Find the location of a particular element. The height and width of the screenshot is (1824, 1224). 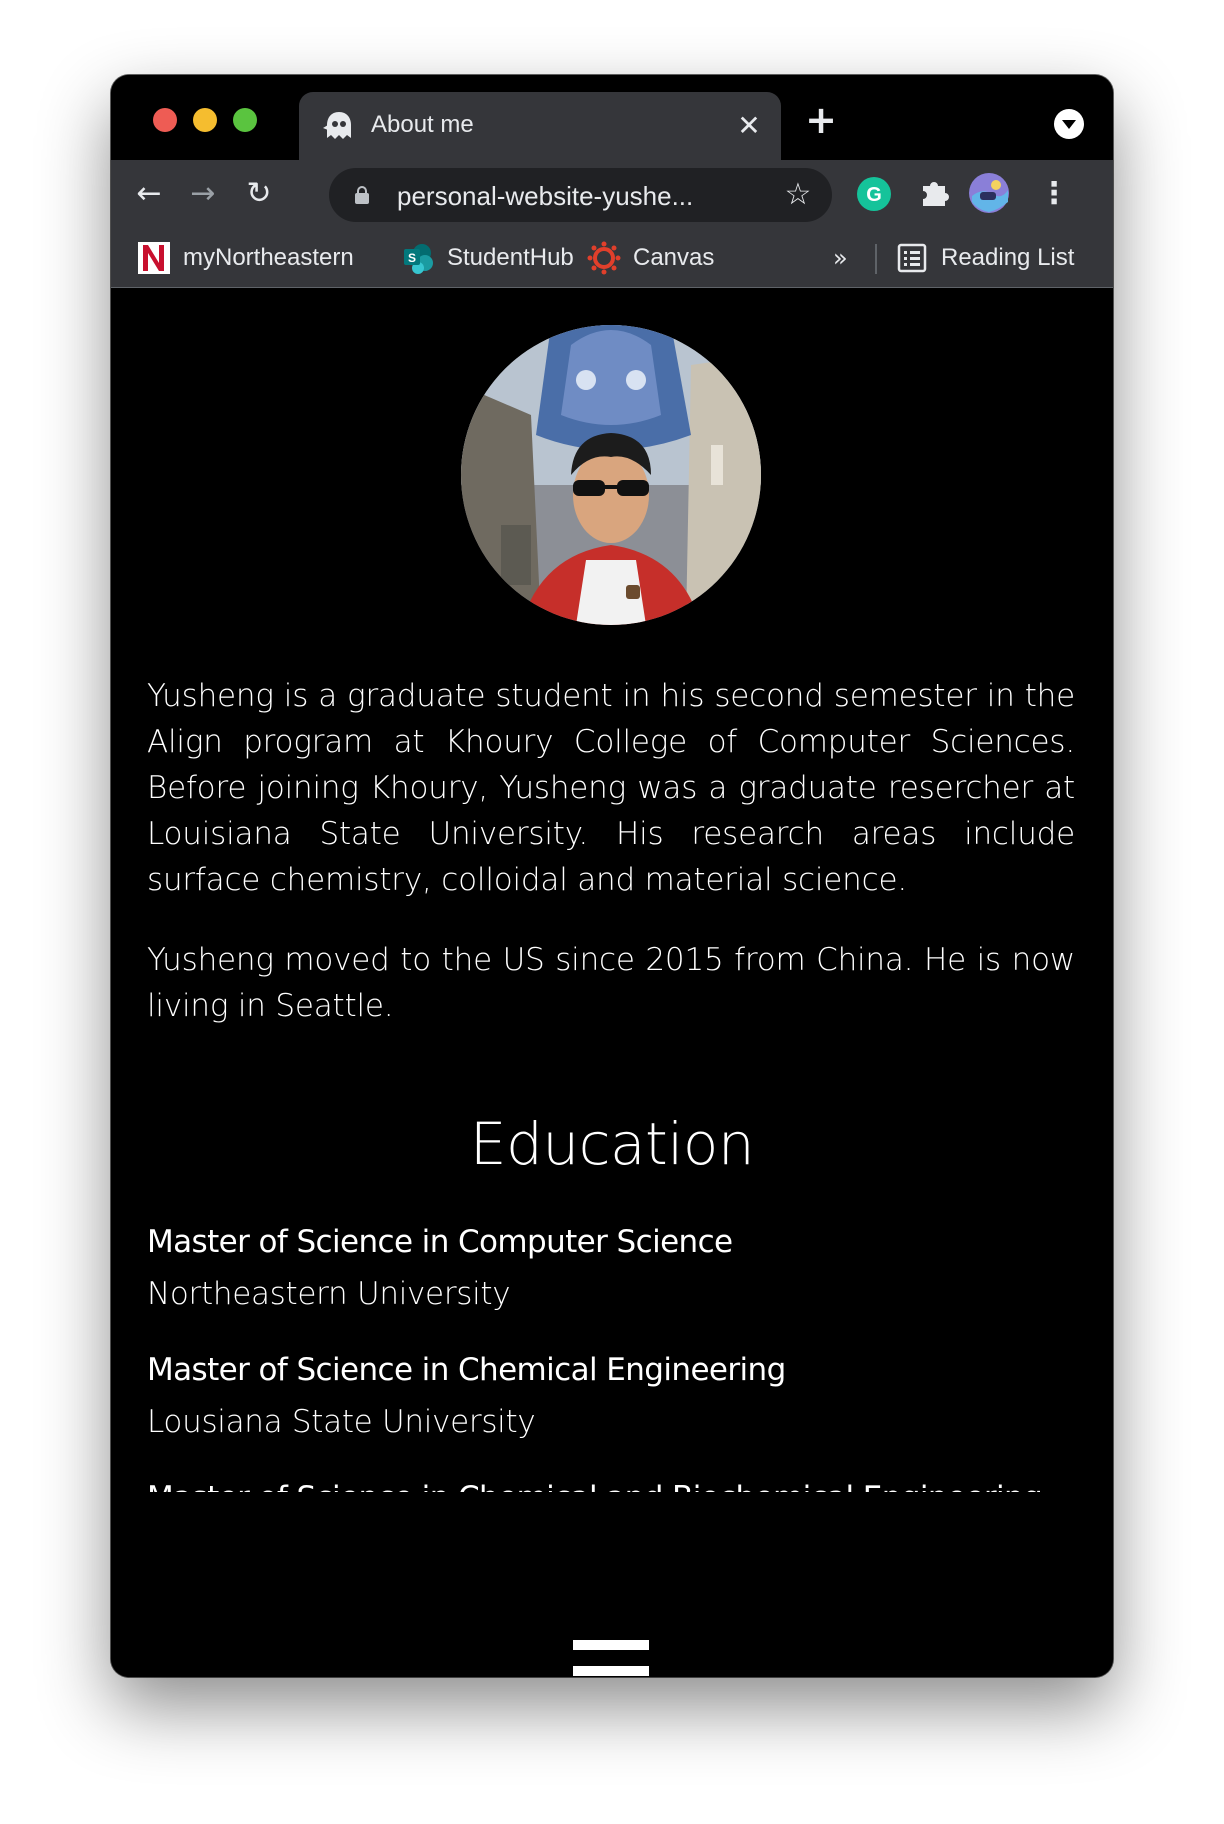

svg-text: G is located at coordinates (874, 195).